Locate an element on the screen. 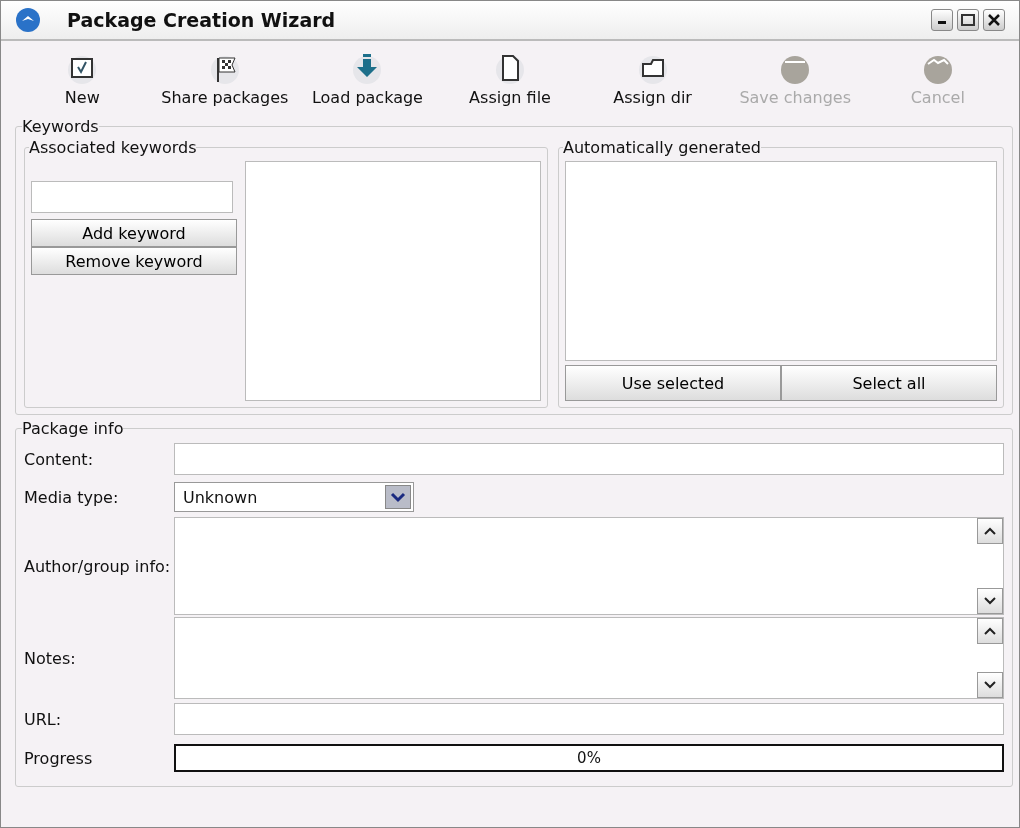 This screenshot has width=1020, height=828. toolbar-button: Assign file is located at coordinates (510, 79).